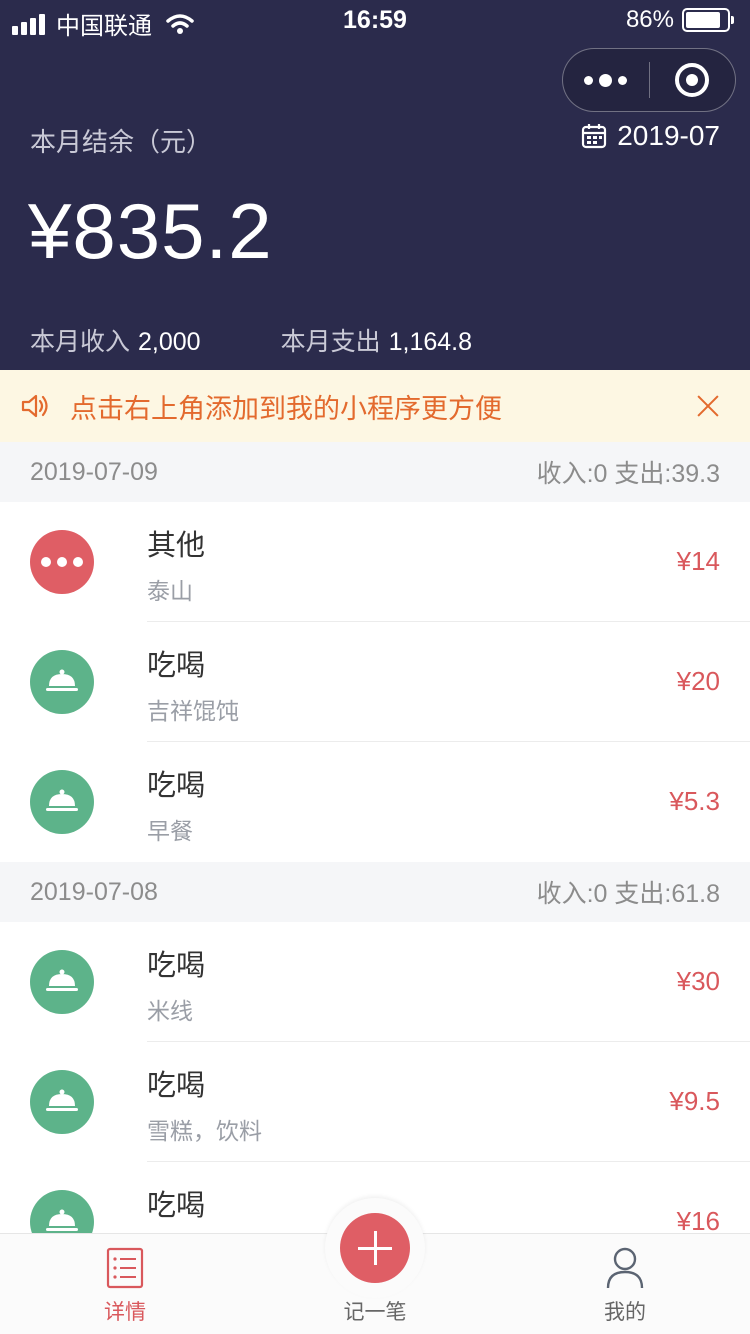 This screenshot has height=1334, width=750. Describe the element at coordinates (698, 981) in the screenshot. I see `transaction-amount: ¥30` at that location.